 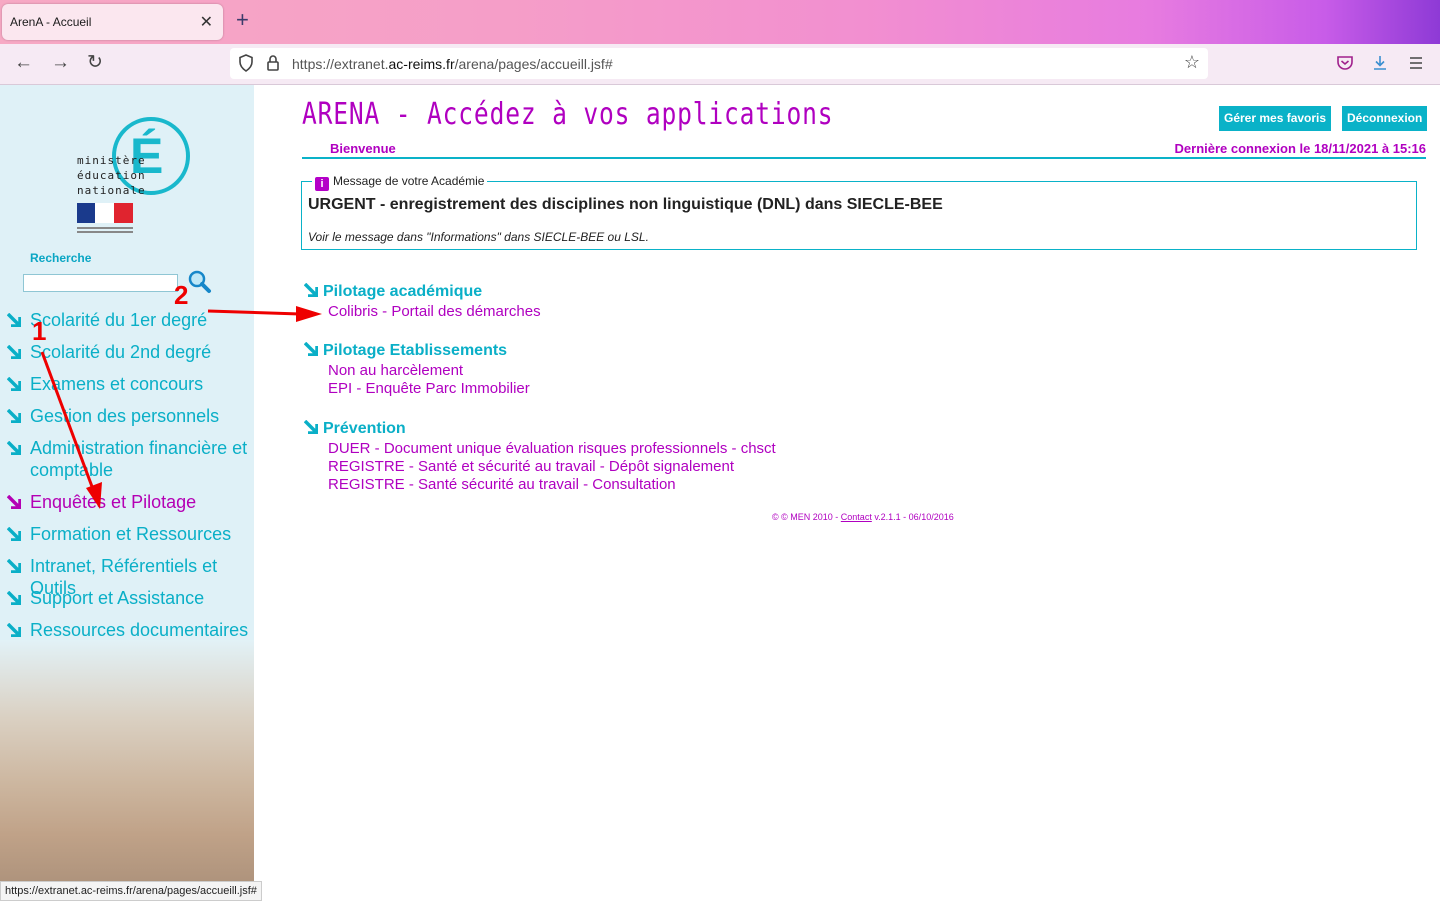 I want to click on annotation-label-2: 2, so click(x=181, y=295).